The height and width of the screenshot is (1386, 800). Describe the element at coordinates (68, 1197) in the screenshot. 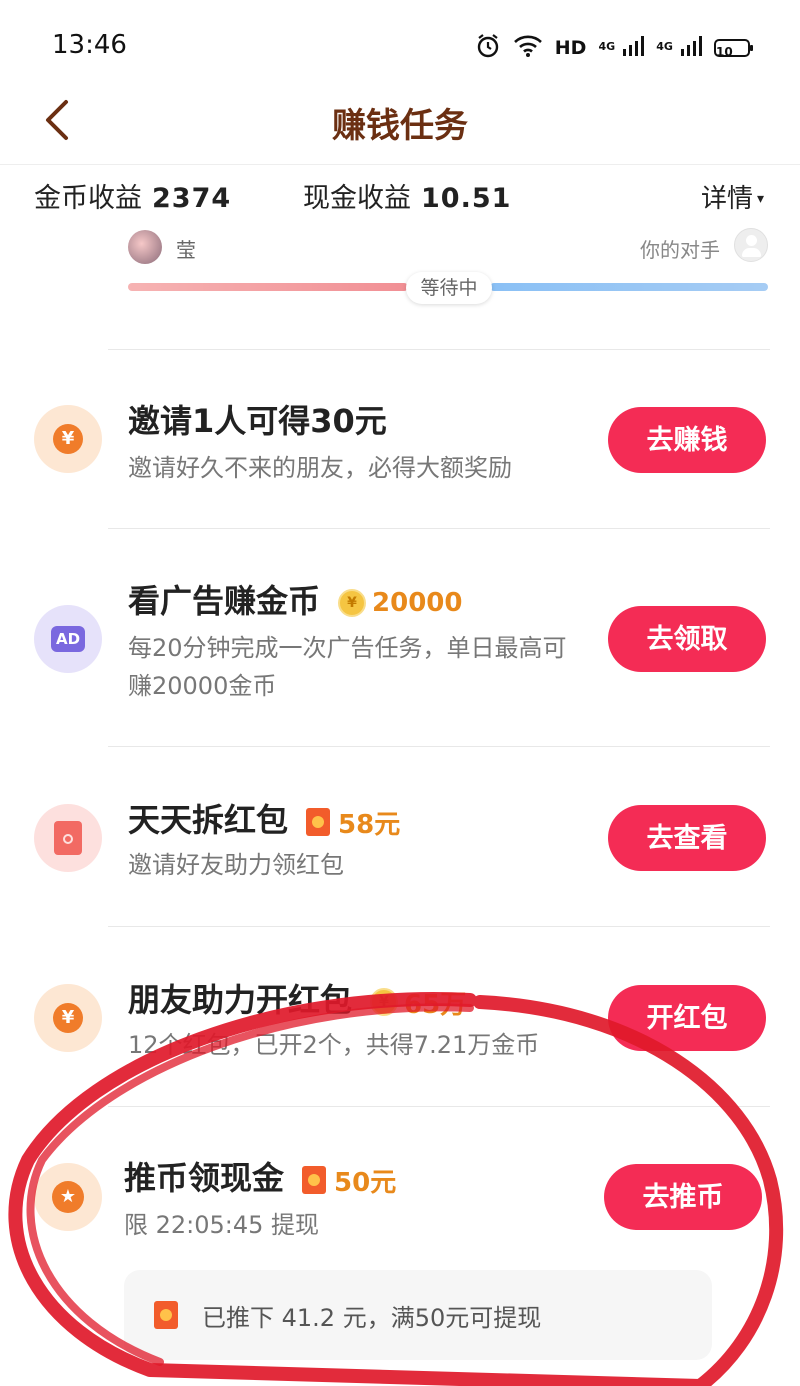

I see `star-icon: ★` at that location.